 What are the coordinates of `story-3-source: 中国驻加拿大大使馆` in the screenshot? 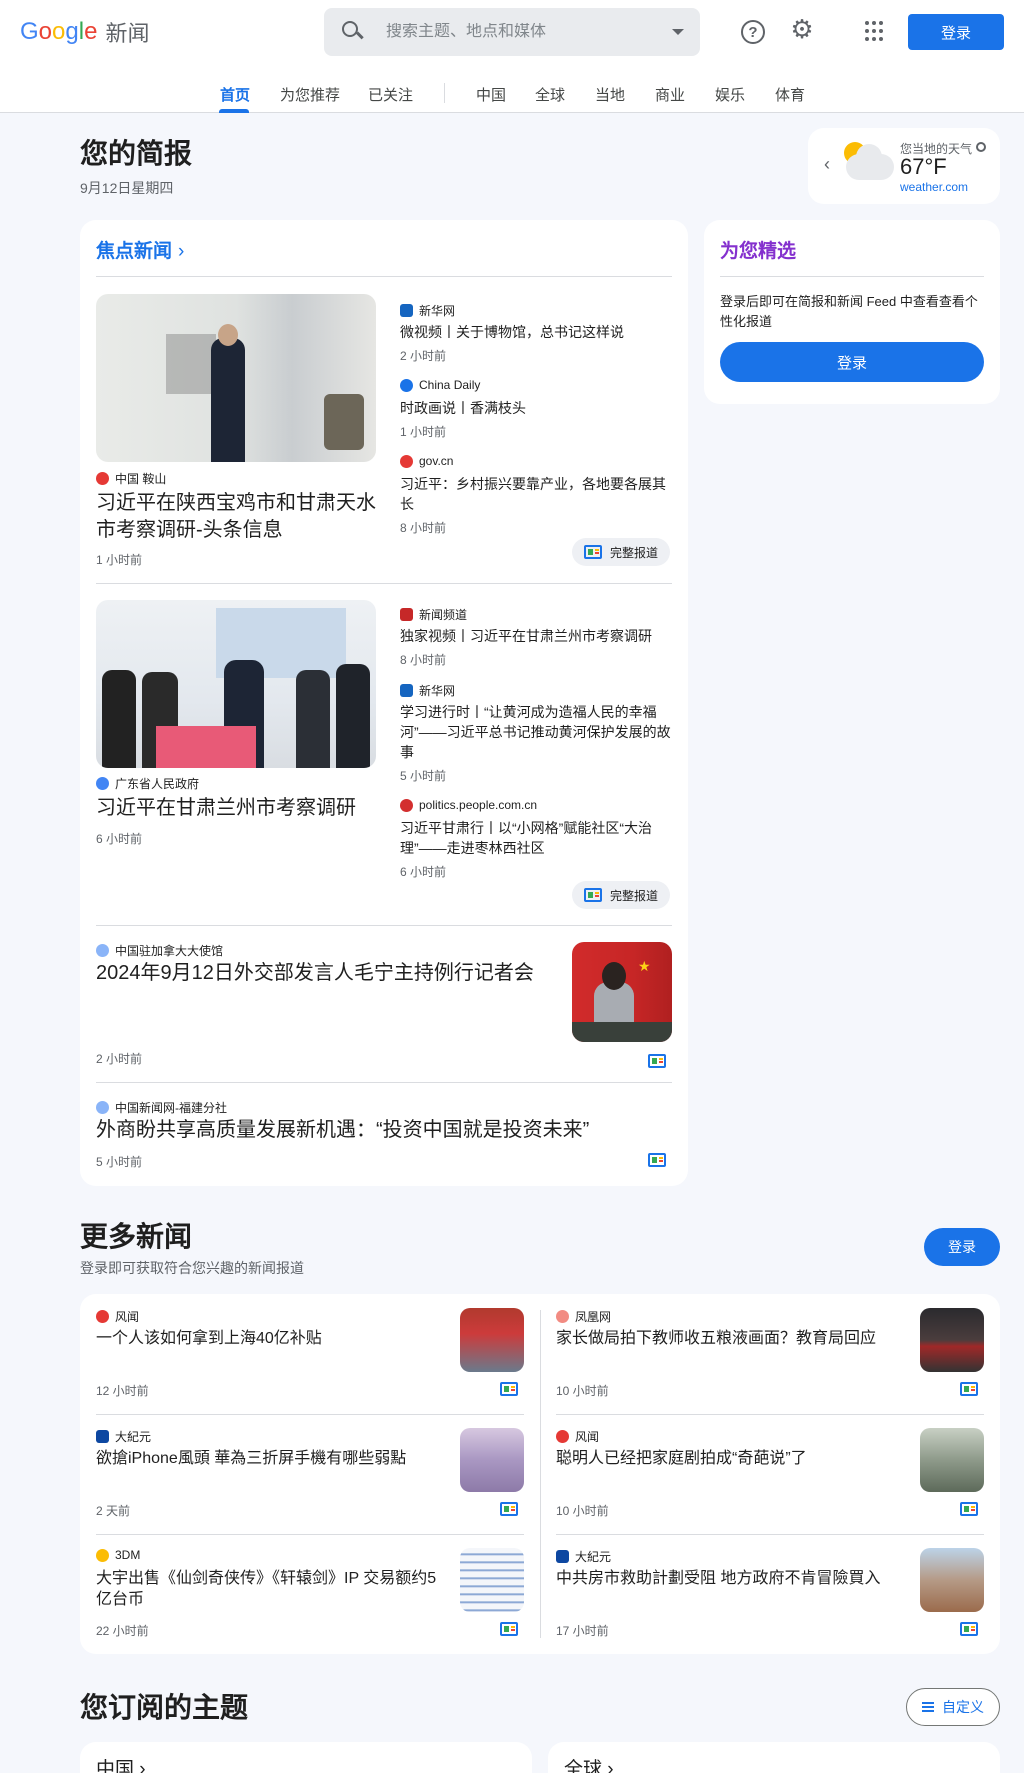 It's located at (159, 950).